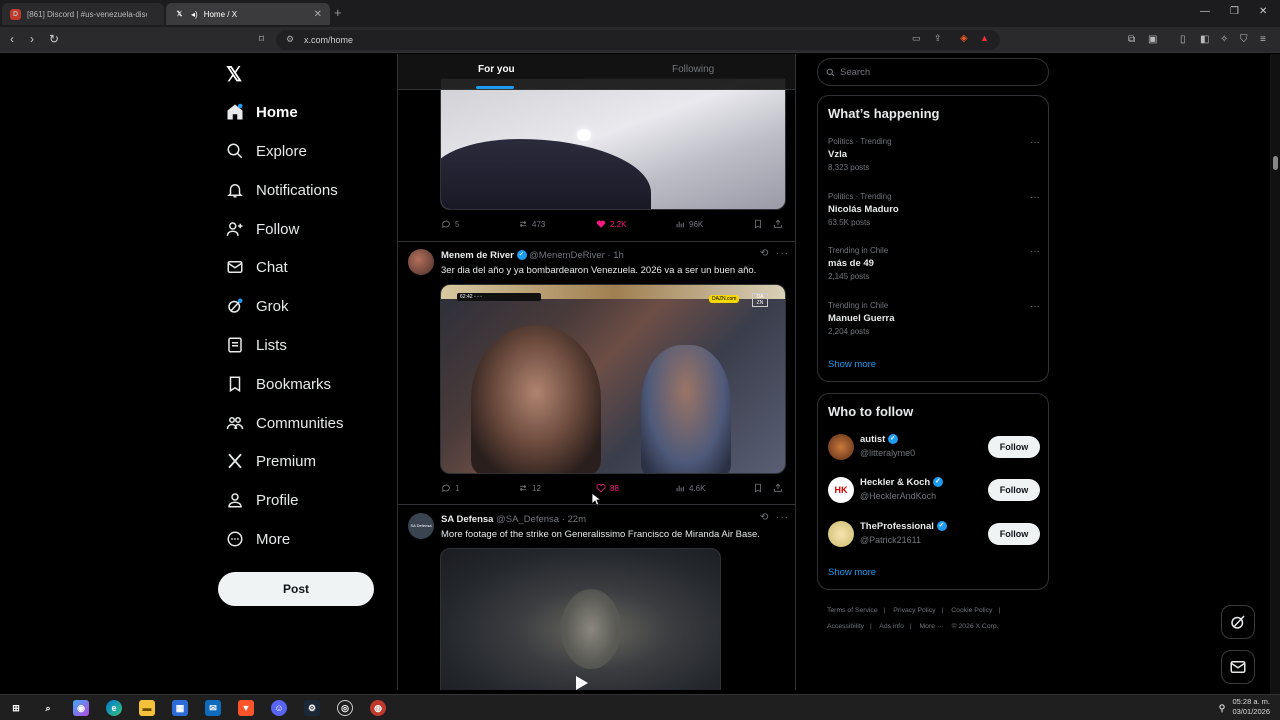 The width and height of the screenshot is (1280, 720). What do you see at coordinates (933, 72) in the screenshot?
I see `search-input: Search` at bounding box center [933, 72].